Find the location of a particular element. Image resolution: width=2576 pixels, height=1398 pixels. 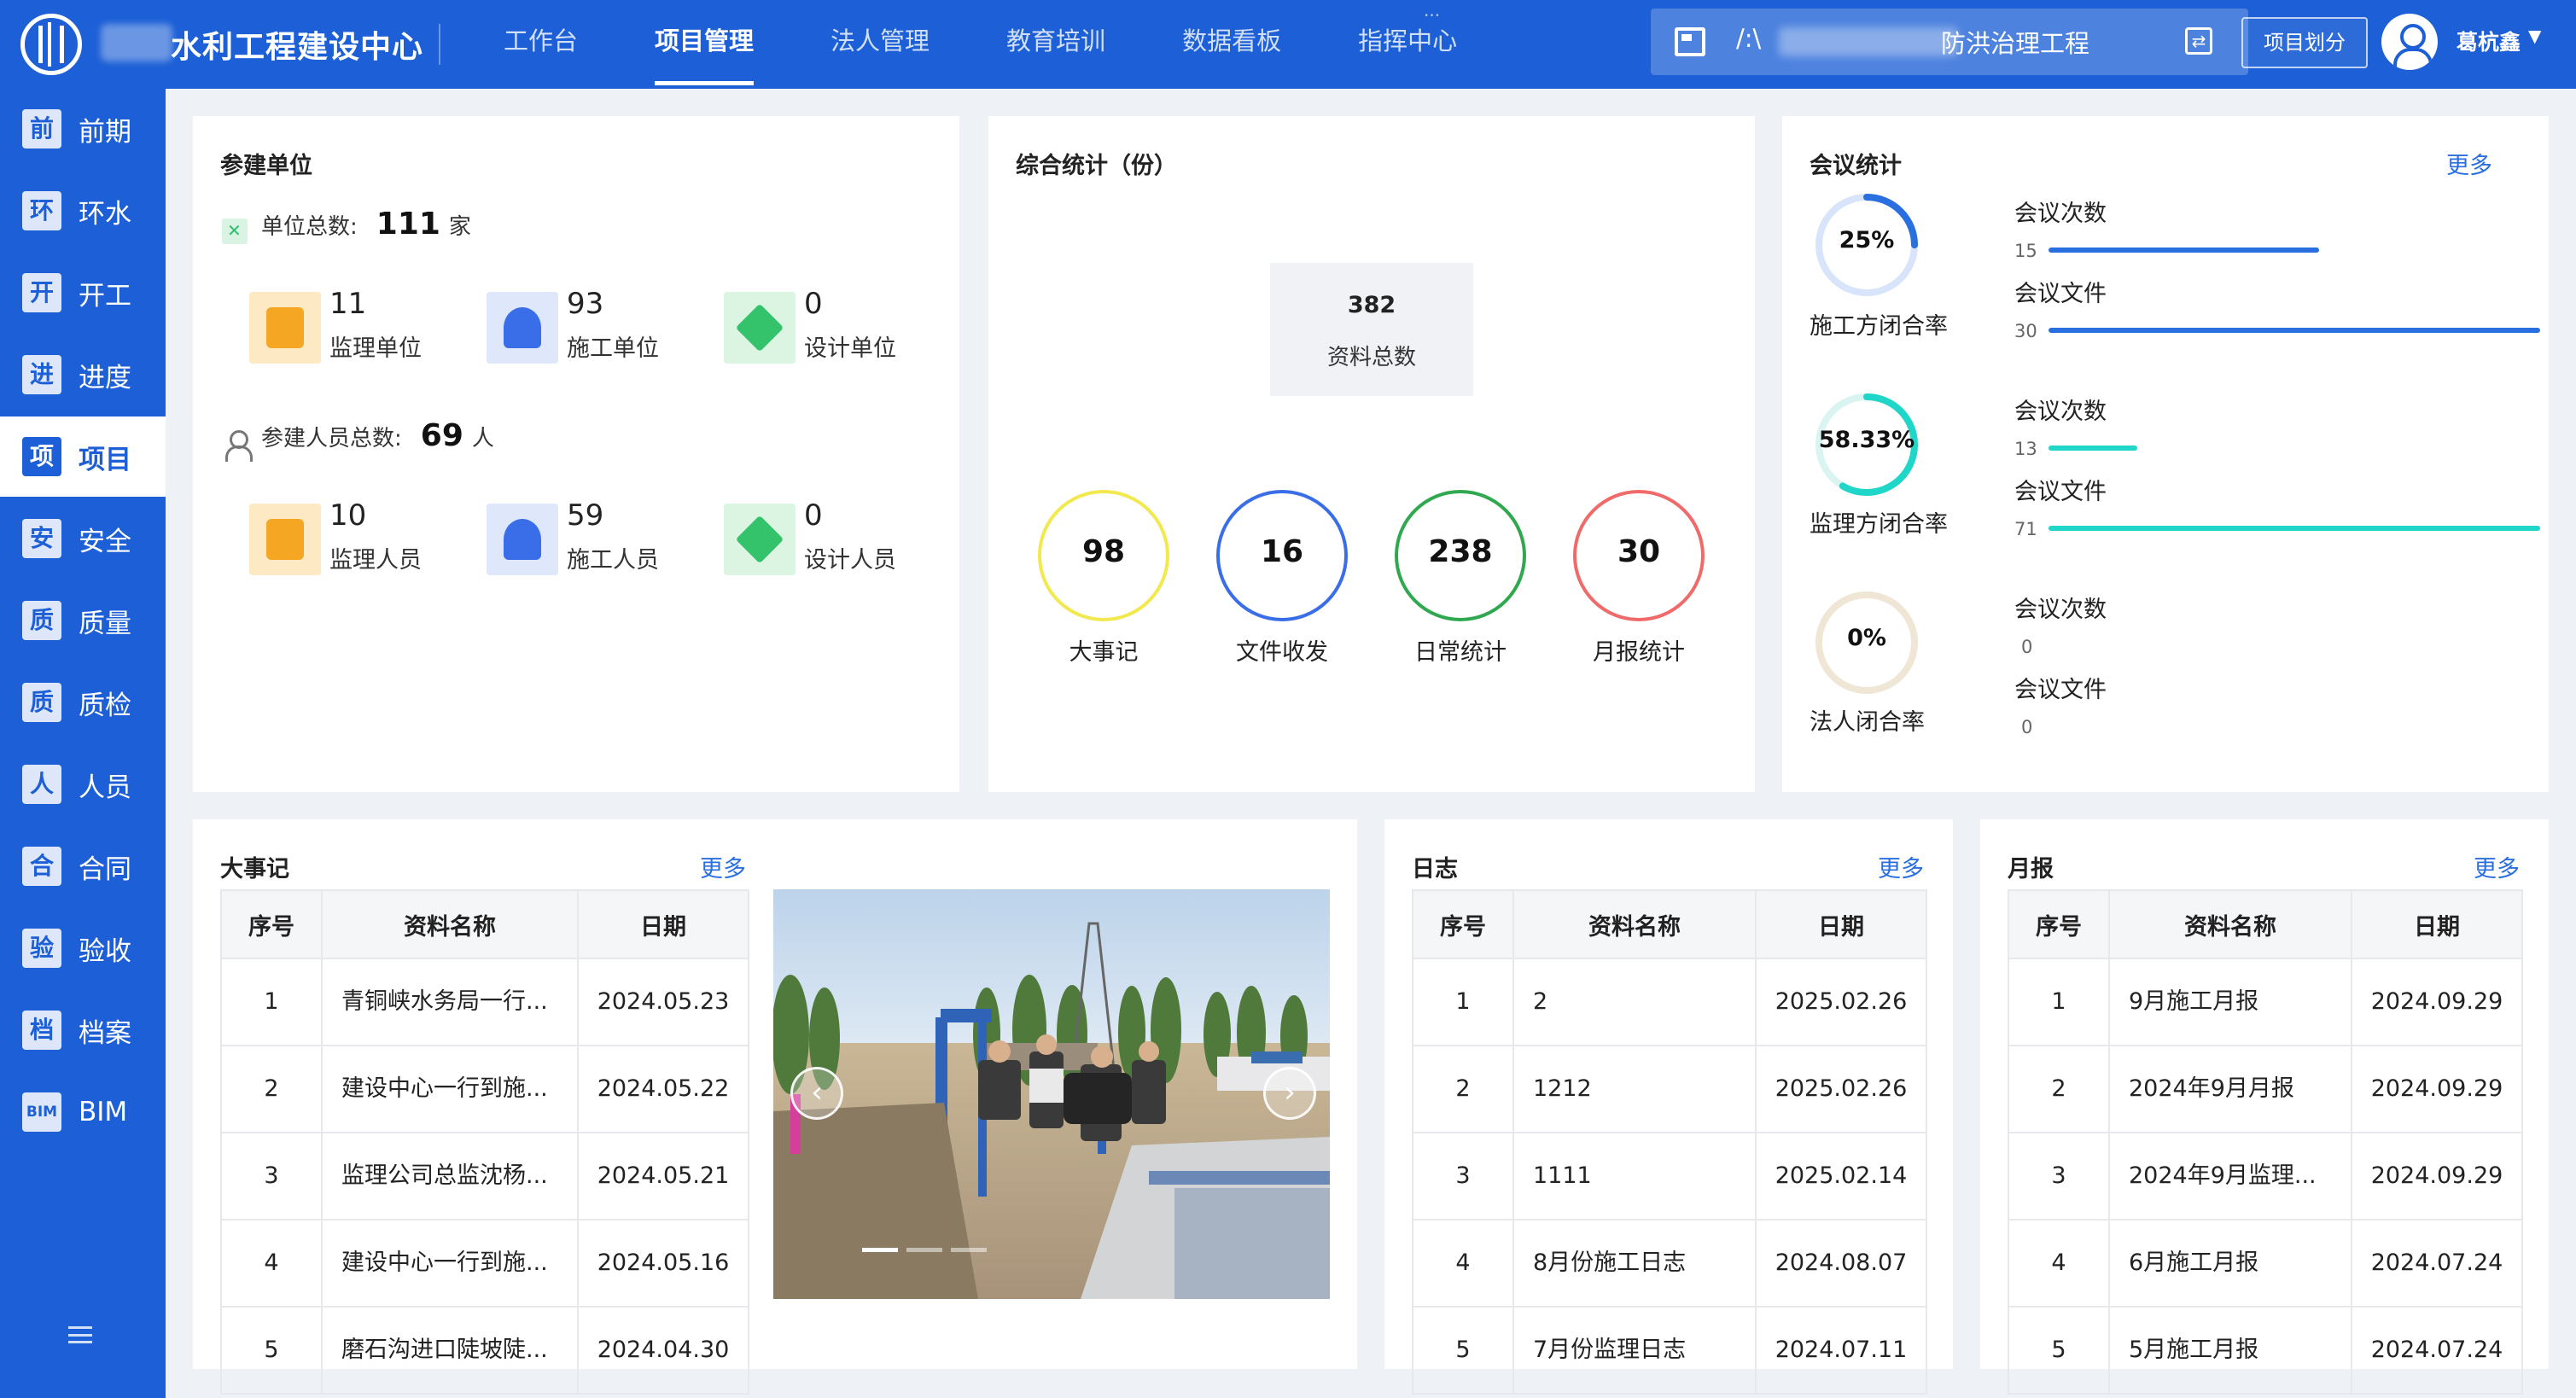

project-split-button: 项目划分 is located at coordinates (2304, 42).